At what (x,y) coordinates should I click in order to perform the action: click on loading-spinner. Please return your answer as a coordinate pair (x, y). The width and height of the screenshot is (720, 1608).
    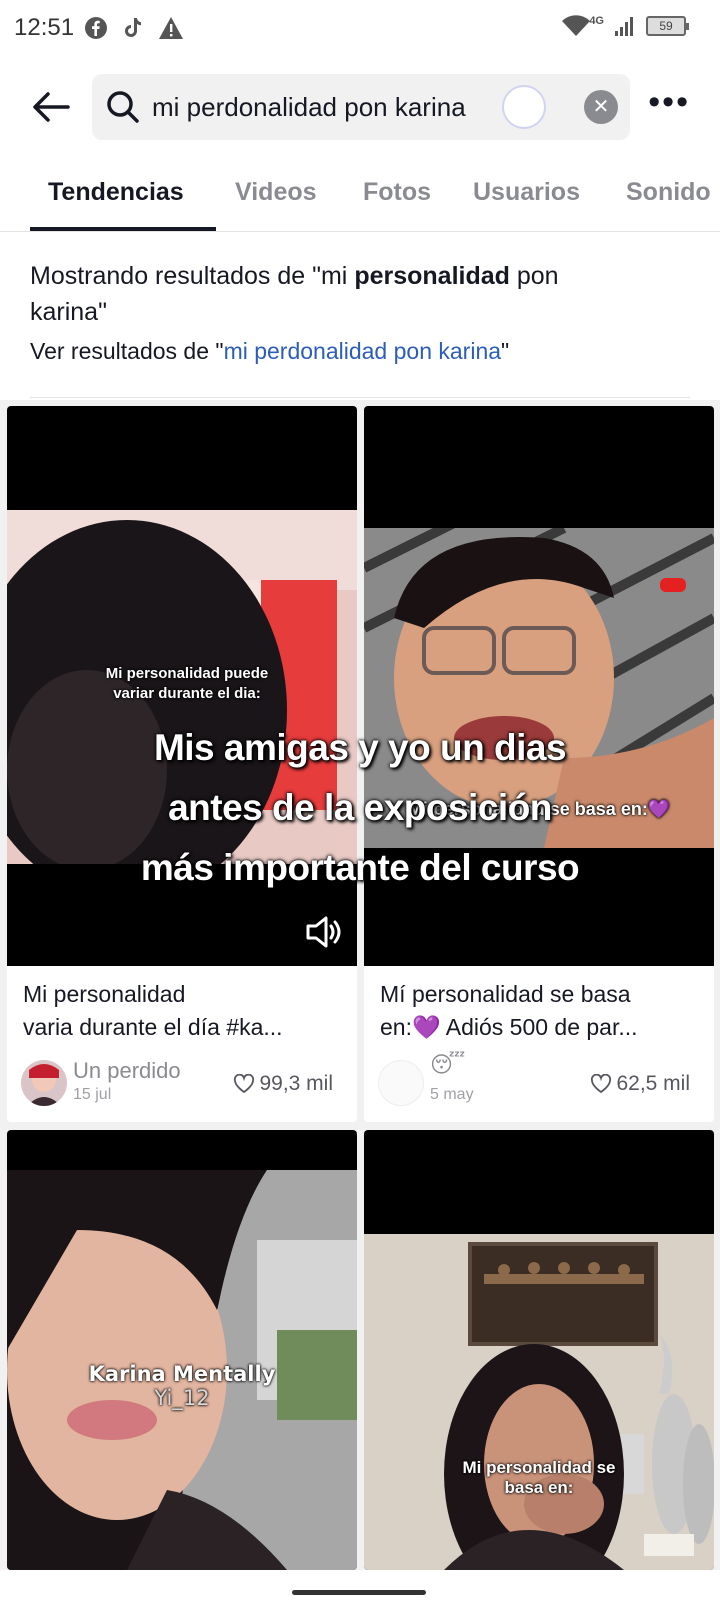
    Looking at the image, I should click on (524, 107).